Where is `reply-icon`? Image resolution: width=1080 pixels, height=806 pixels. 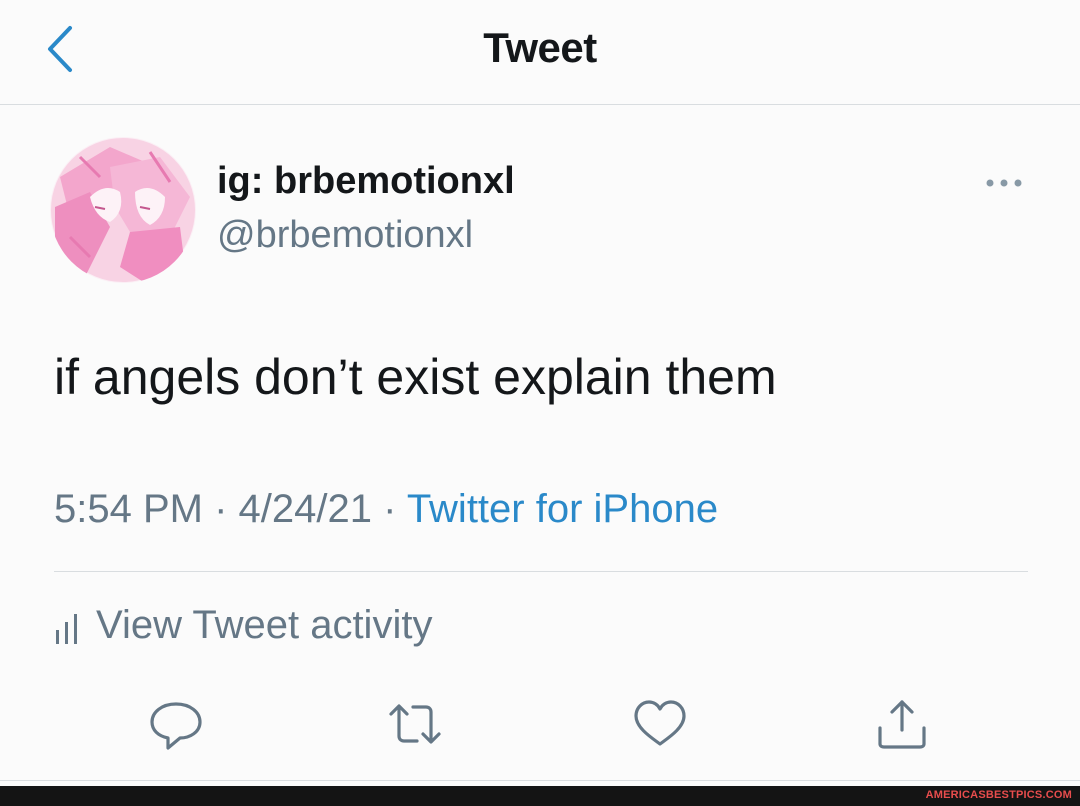
reply-icon is located at coordinates (176, 726).